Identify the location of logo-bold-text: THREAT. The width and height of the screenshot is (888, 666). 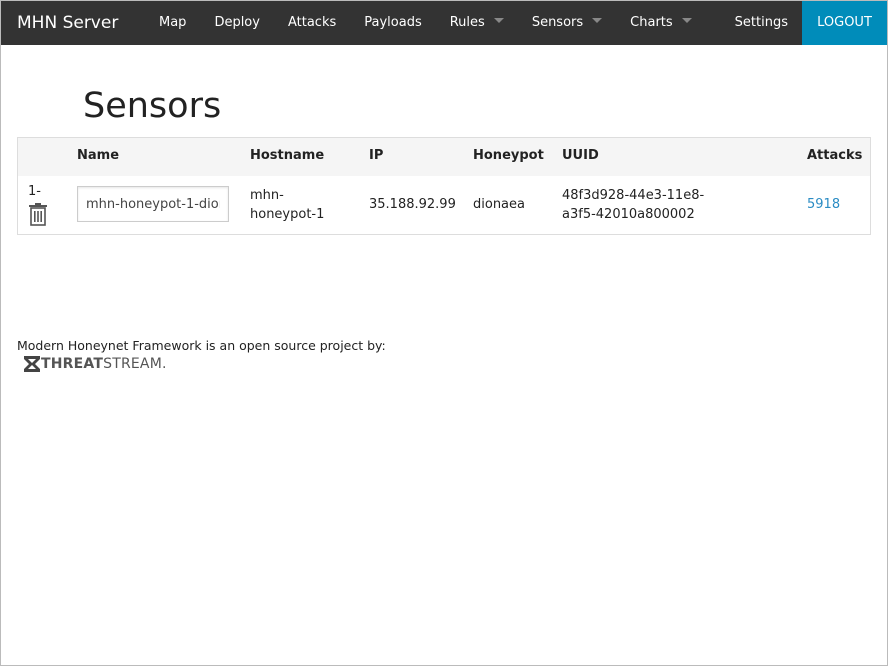
(72, 364).